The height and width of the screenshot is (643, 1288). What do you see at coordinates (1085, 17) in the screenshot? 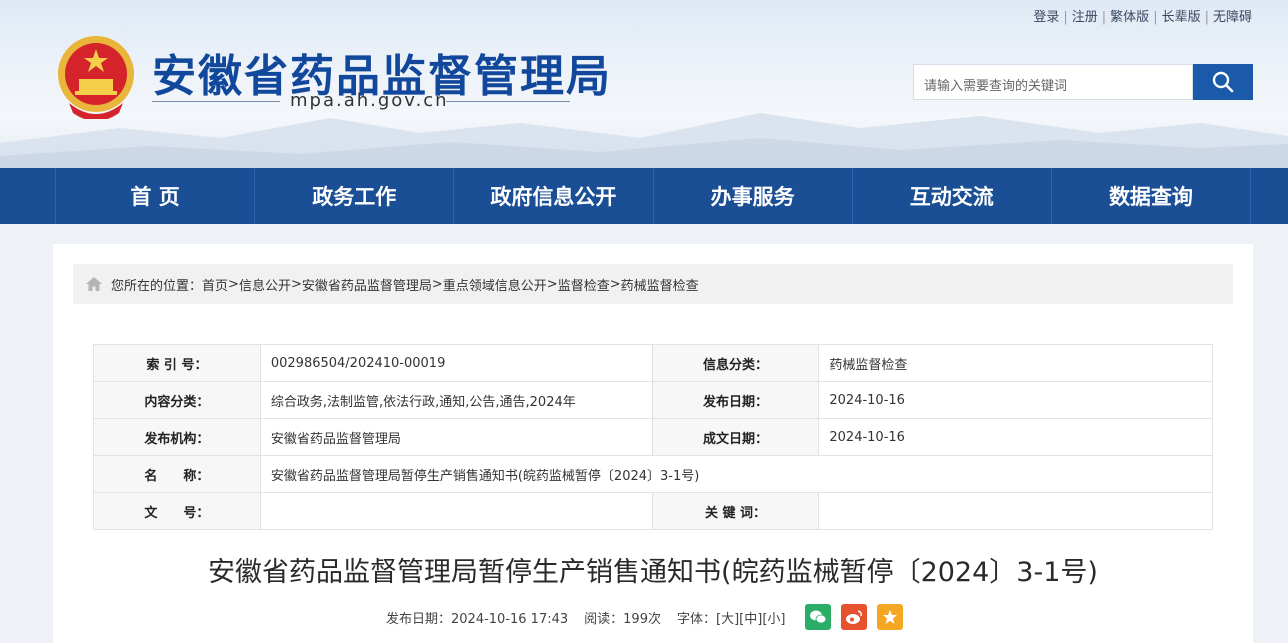
I see `register-link: 注册` at bounding box center [1085, 17].